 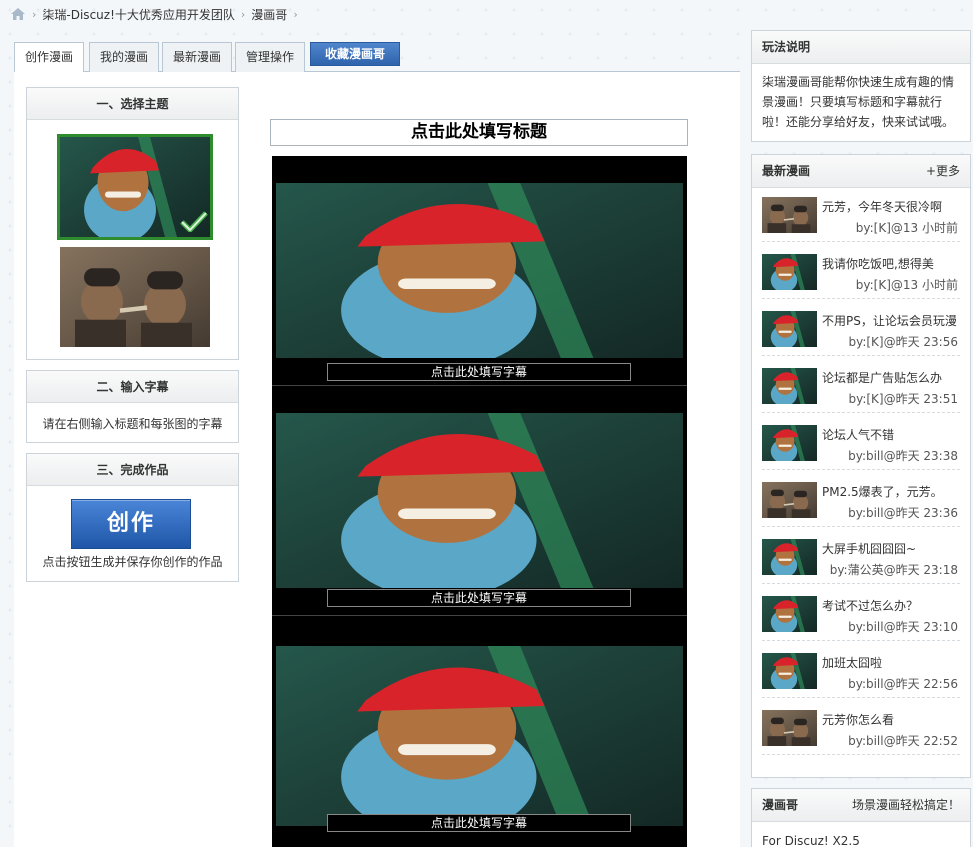 I want to click on comic-meta: by:bill@昨天 22:52, so click(x=903, y=741).